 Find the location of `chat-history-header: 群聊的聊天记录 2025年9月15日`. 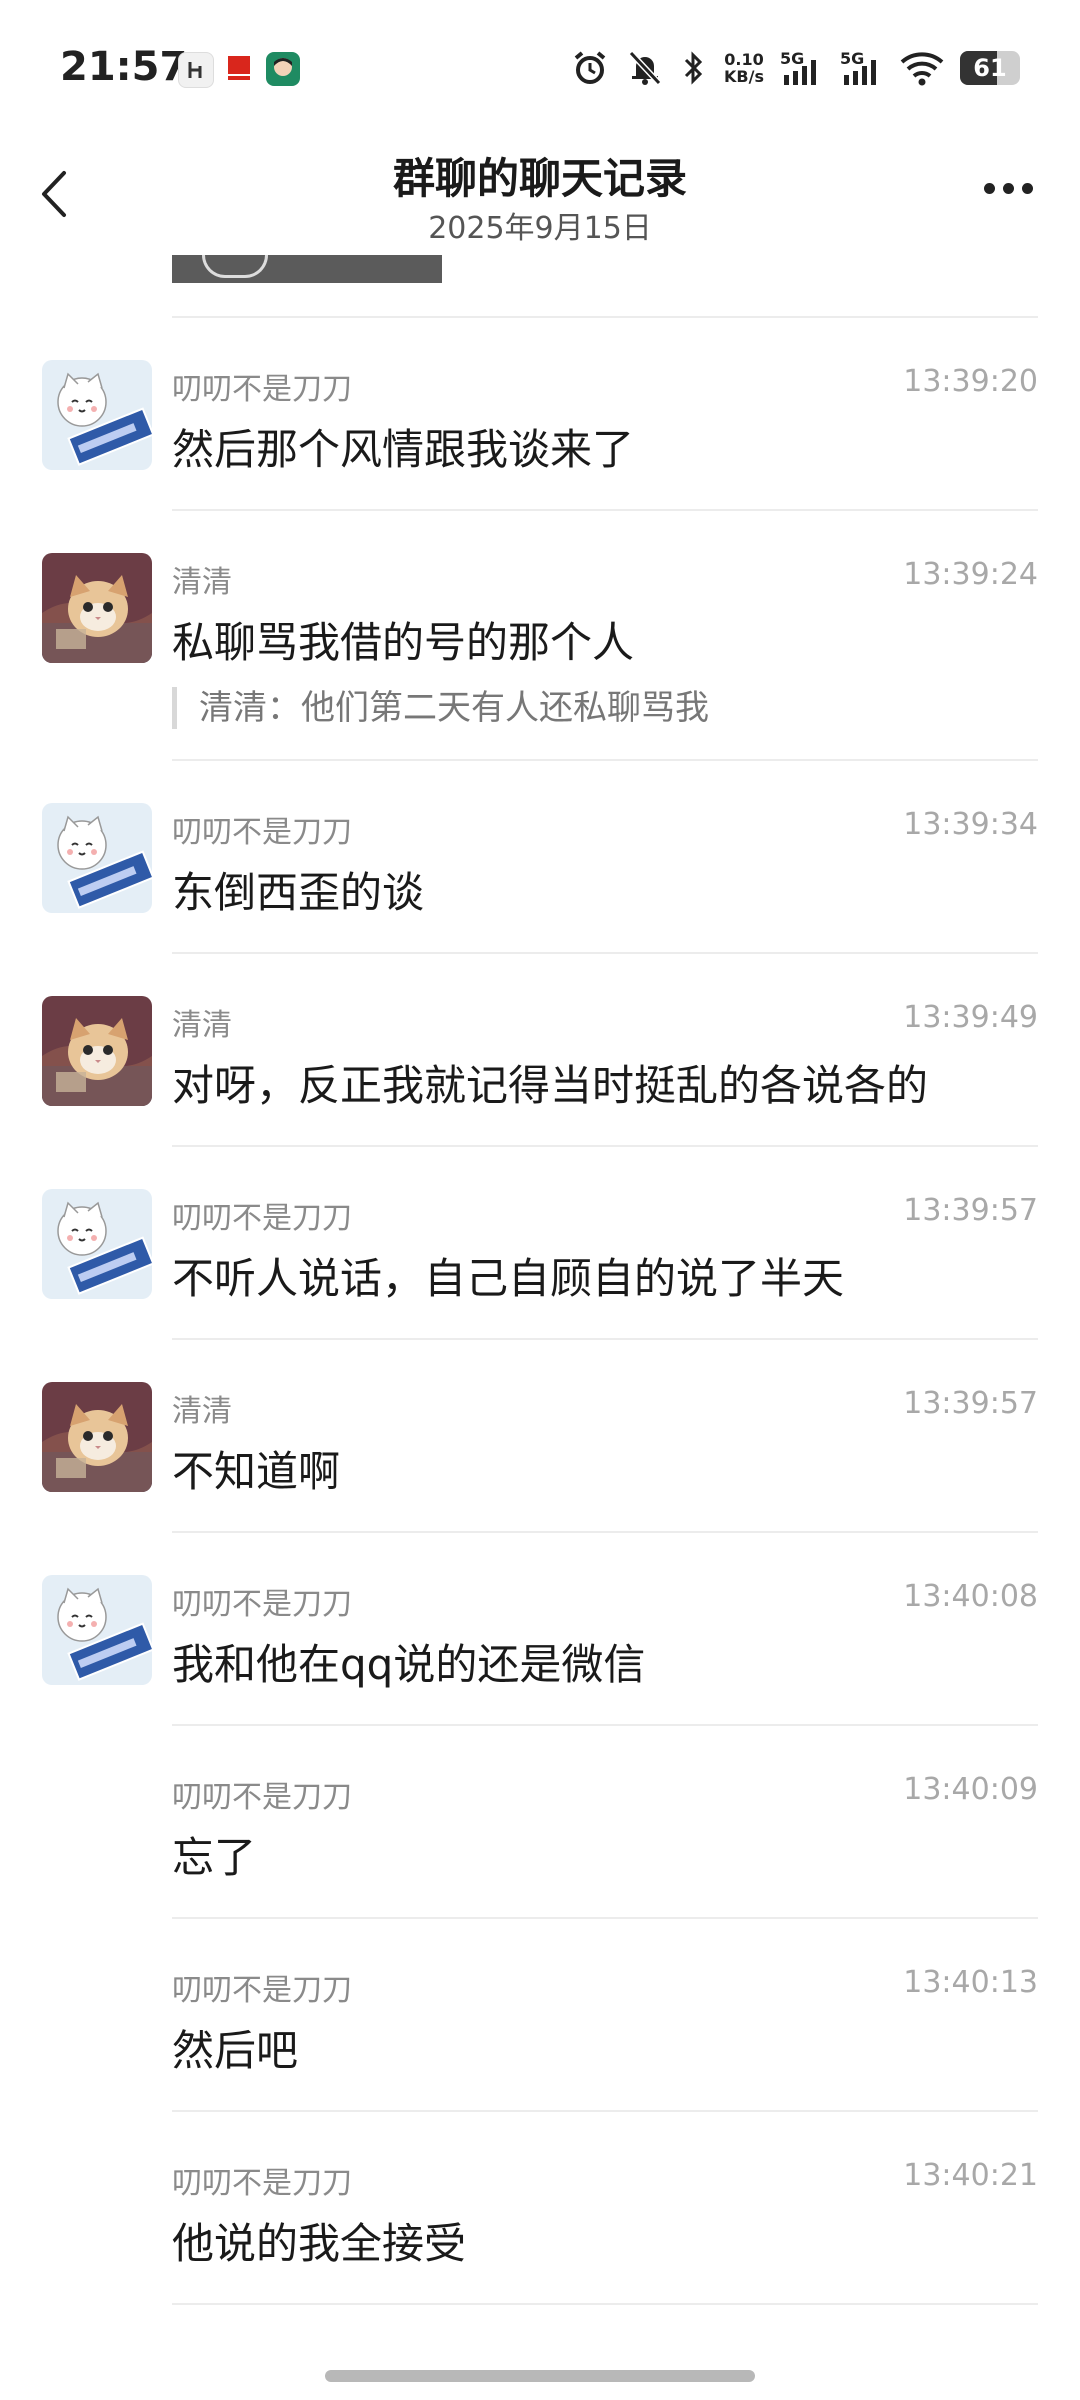

chat-history-header: 群聊的聊天记录 2025年9月15日 is located at coordinates (540, 195).